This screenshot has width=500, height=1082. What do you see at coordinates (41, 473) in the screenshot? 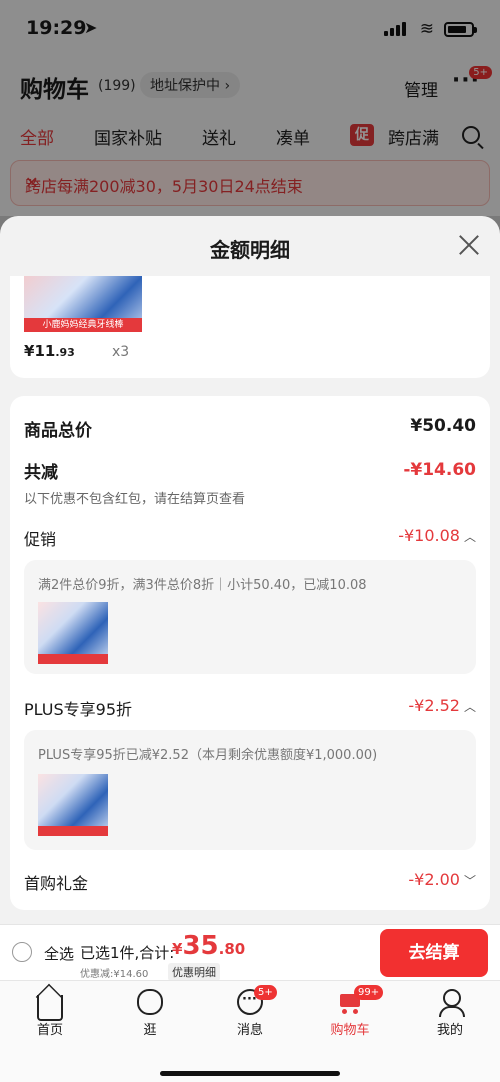
I see `reduction-label: 共减` at bounding box center [41, 473].